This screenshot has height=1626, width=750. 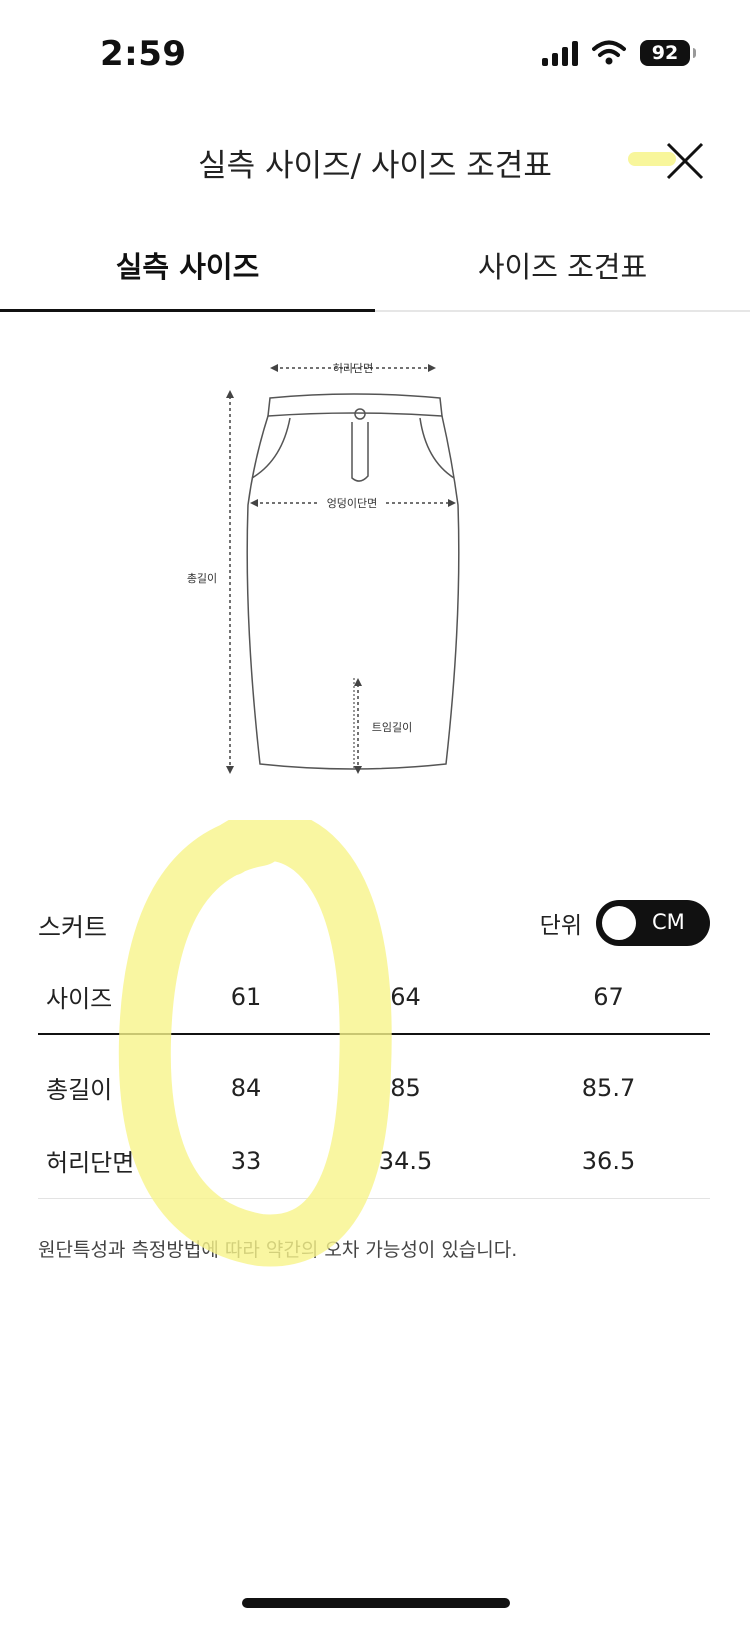 I want to click on skirt-outline, so click(x=353, y=581).